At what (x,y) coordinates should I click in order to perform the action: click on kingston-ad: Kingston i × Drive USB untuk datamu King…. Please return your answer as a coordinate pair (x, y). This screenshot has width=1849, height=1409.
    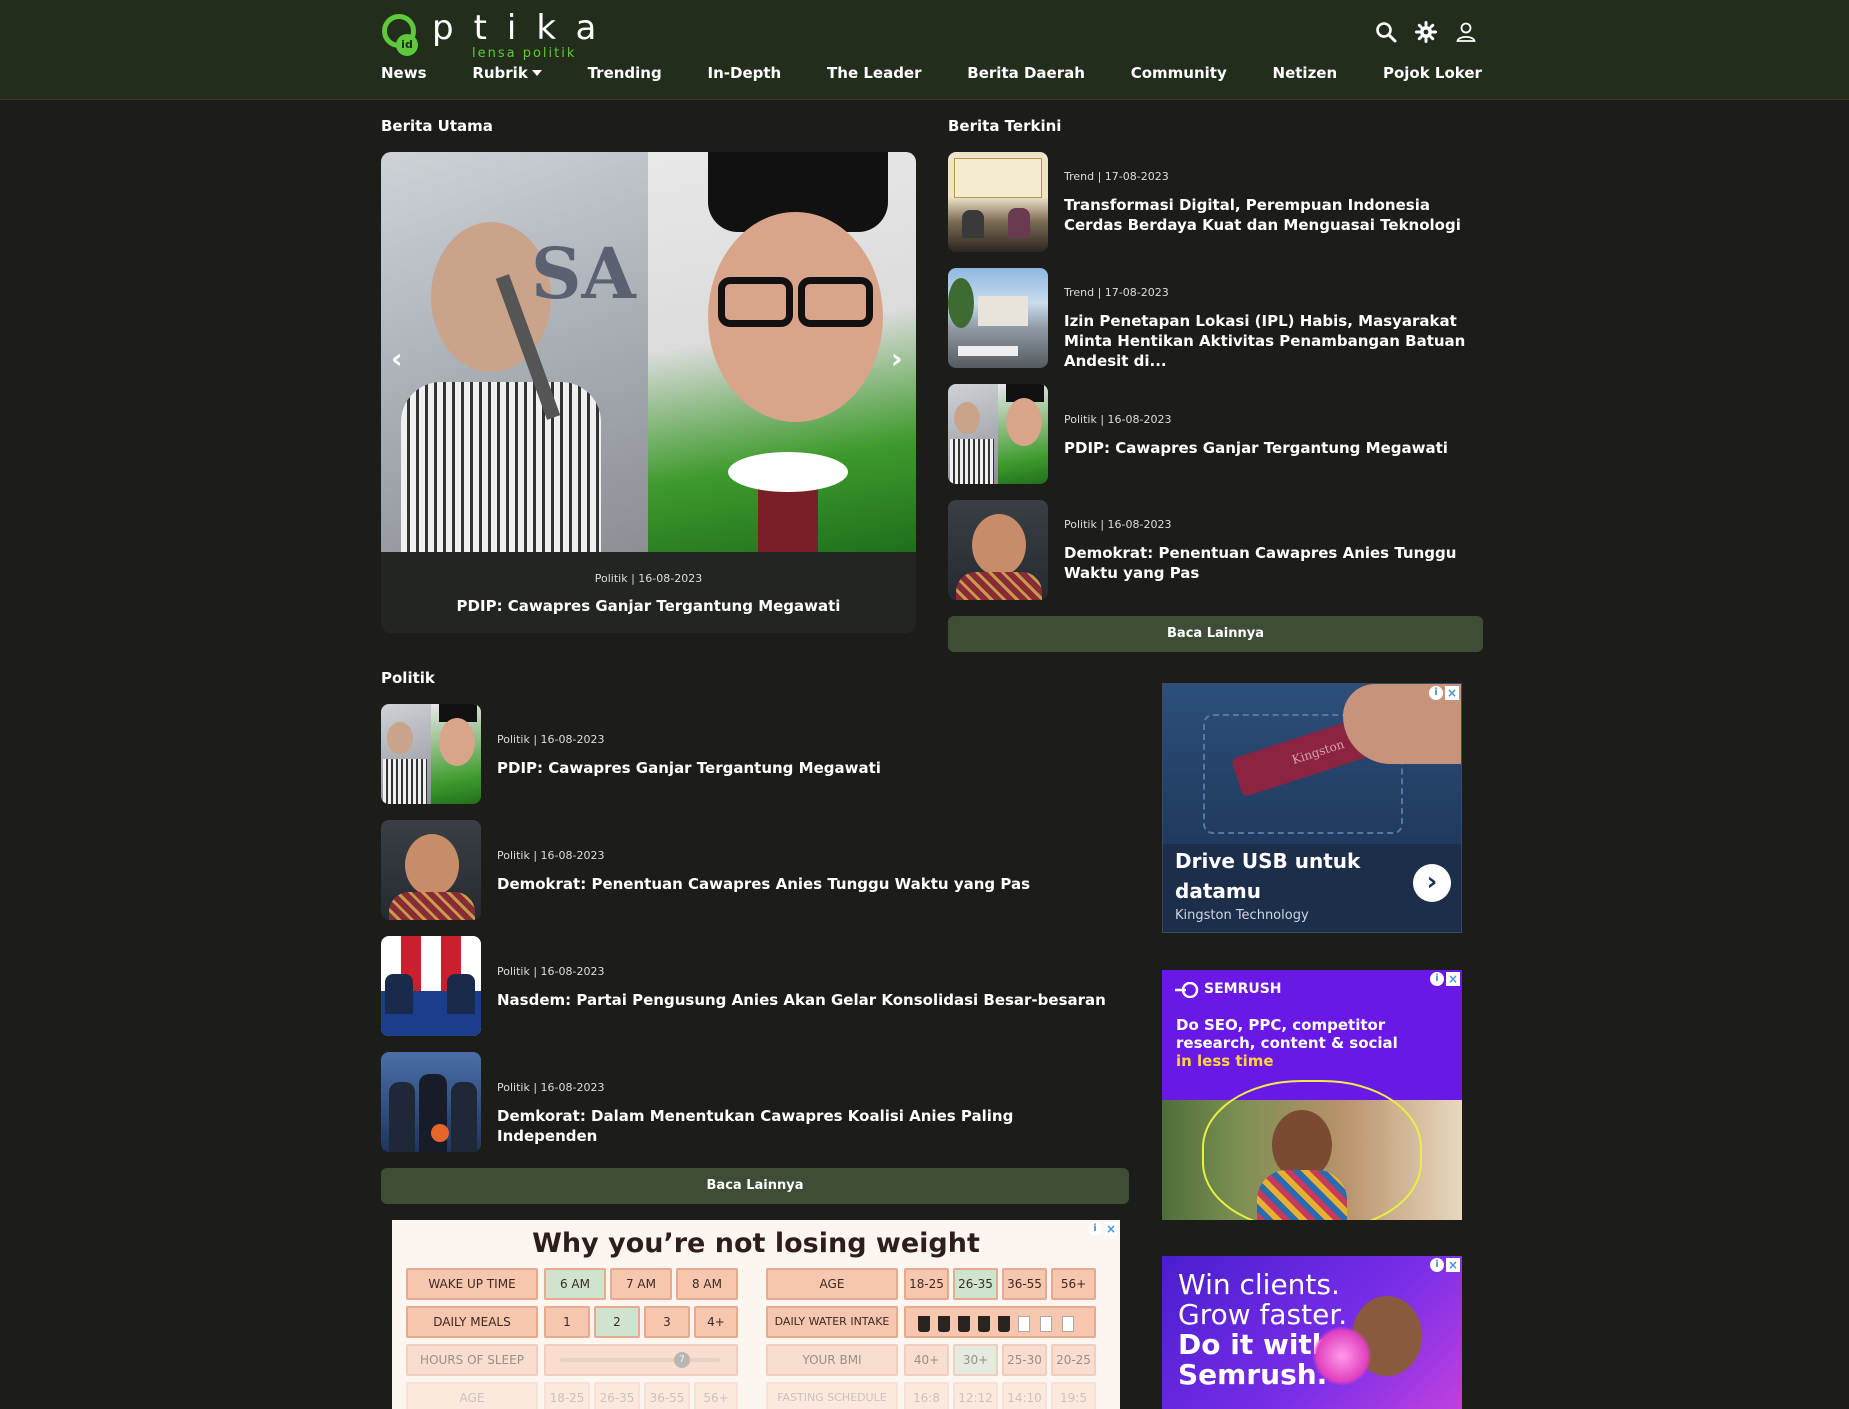
    Looking at the image, I should click on (1312, 808).